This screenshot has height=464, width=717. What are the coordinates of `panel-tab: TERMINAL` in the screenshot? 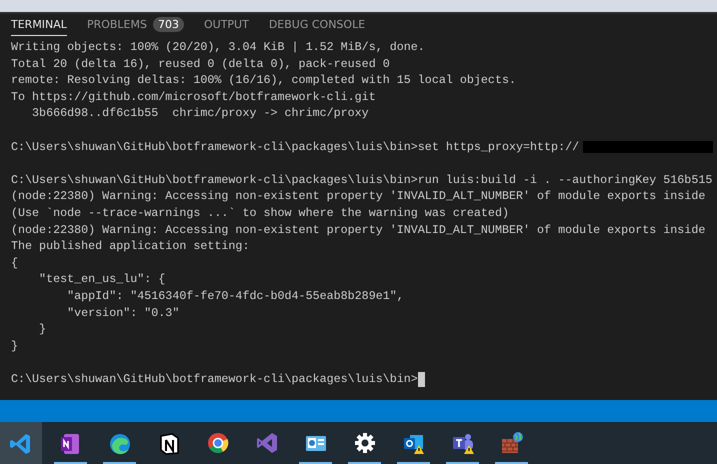 It's located at (39, 26).